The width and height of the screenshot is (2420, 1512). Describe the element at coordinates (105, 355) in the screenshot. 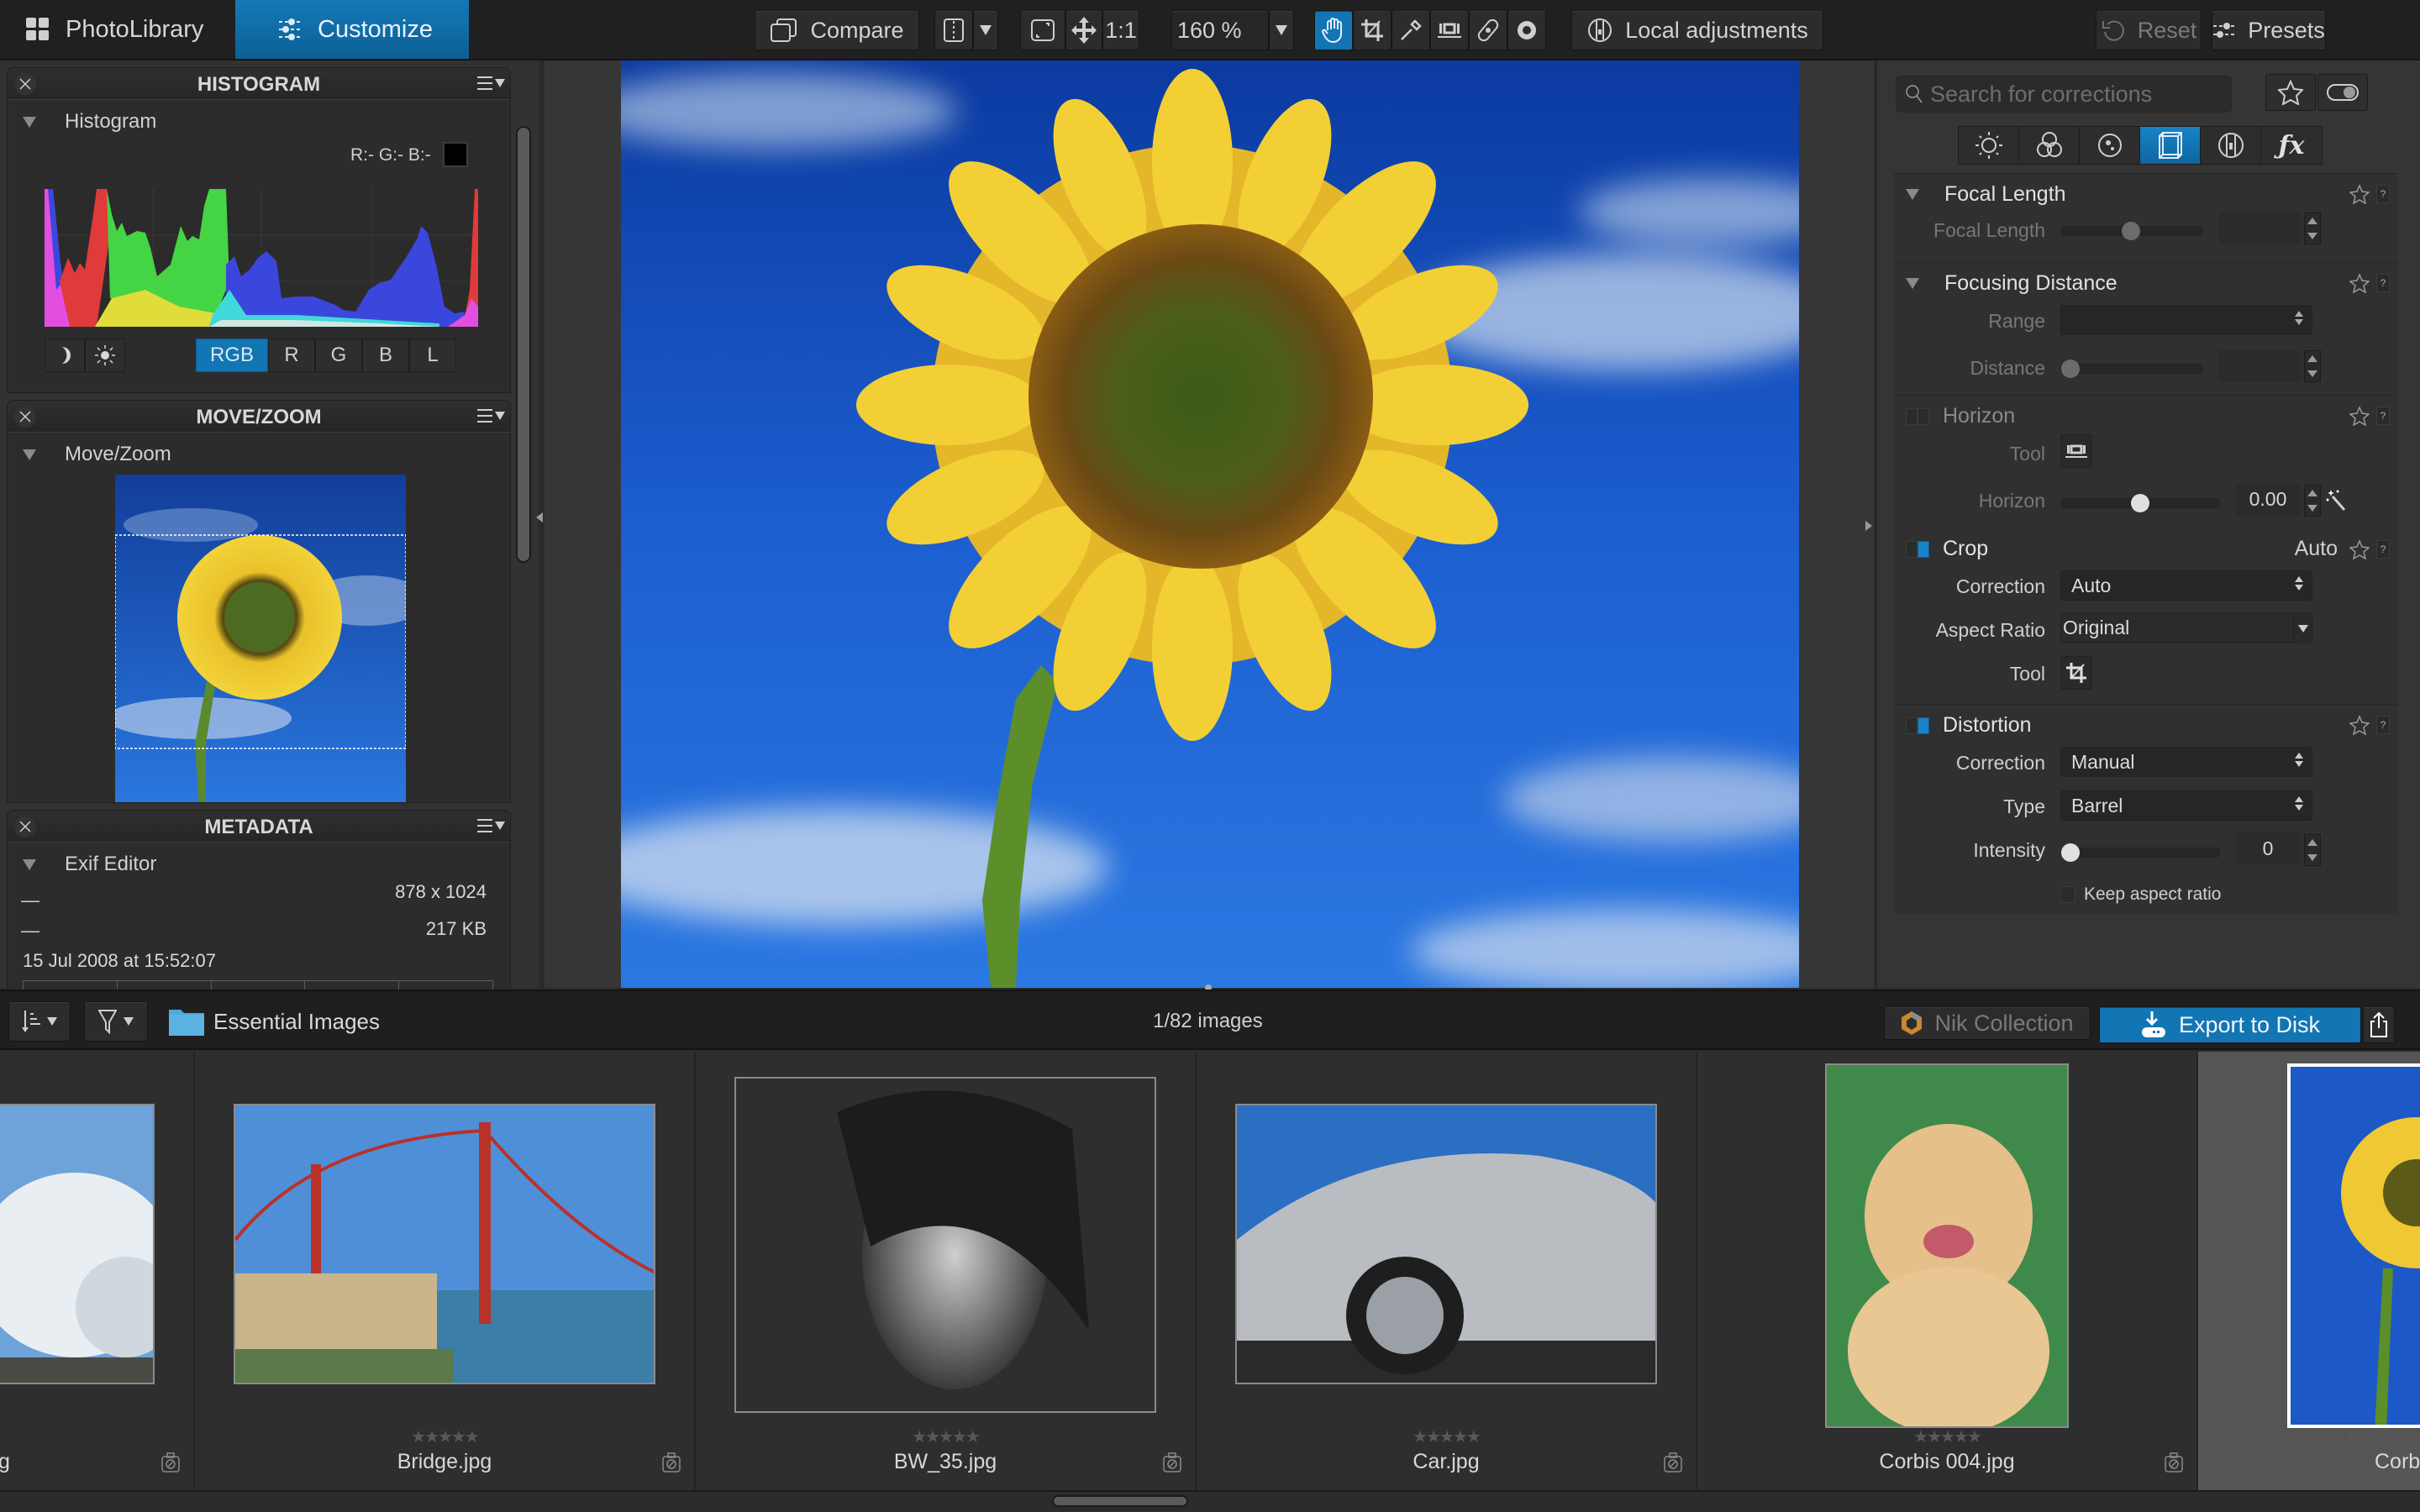

I see `highlight-clipping-button` at that location.